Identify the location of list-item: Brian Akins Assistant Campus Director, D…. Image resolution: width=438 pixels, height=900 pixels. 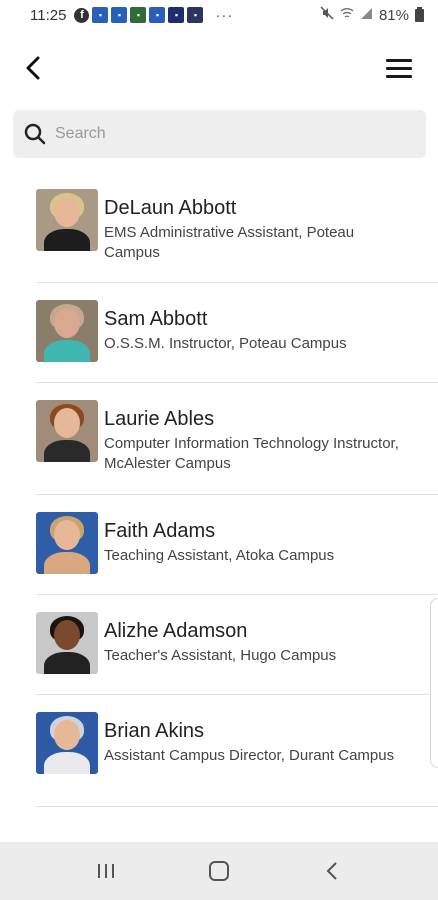
(237, 751).